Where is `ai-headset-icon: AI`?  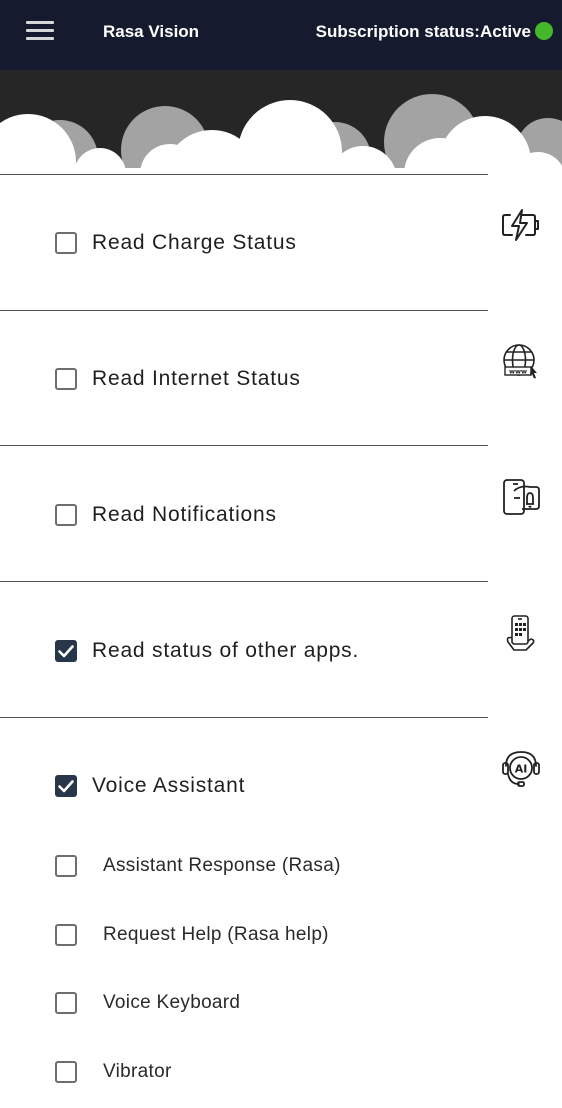
ai-headset-icon: AI is located at coordinates (521, 769).